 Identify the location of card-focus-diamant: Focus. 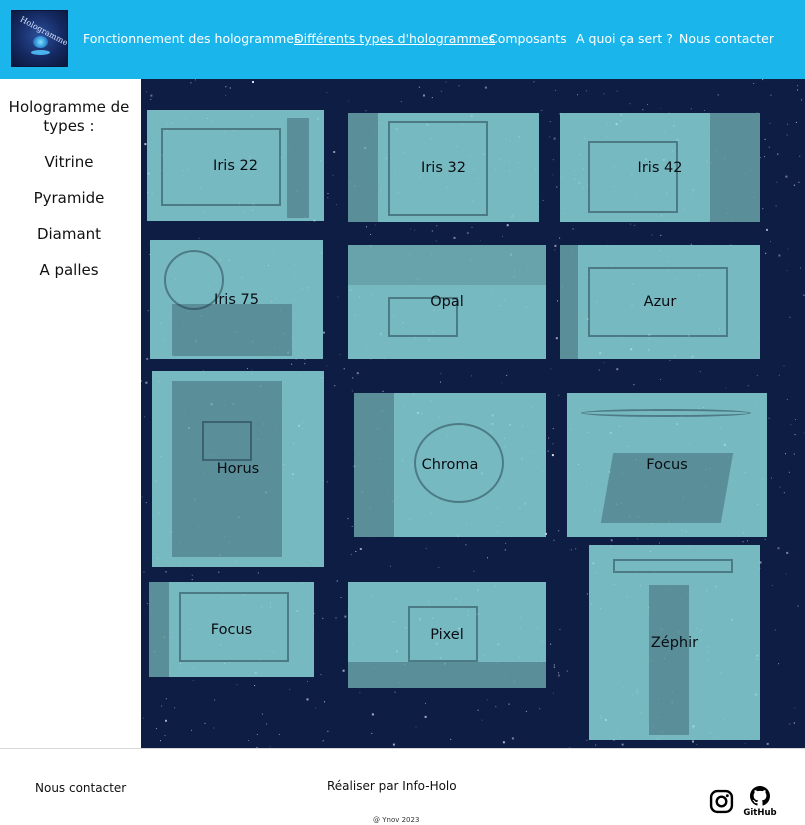
(667, 465).